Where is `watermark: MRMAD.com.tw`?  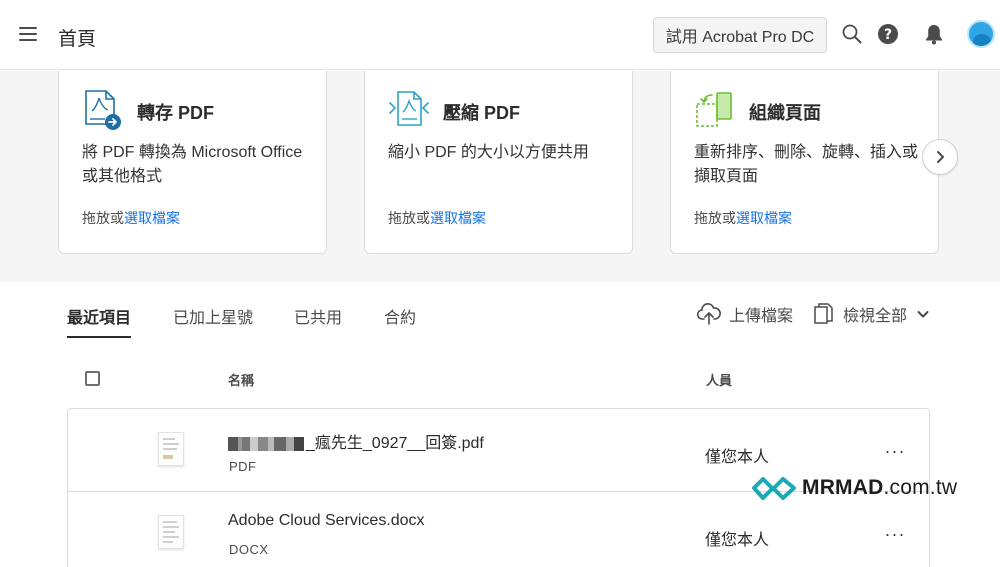 watermark: MRMAD.com.tw is located at coordinates (854, 488).